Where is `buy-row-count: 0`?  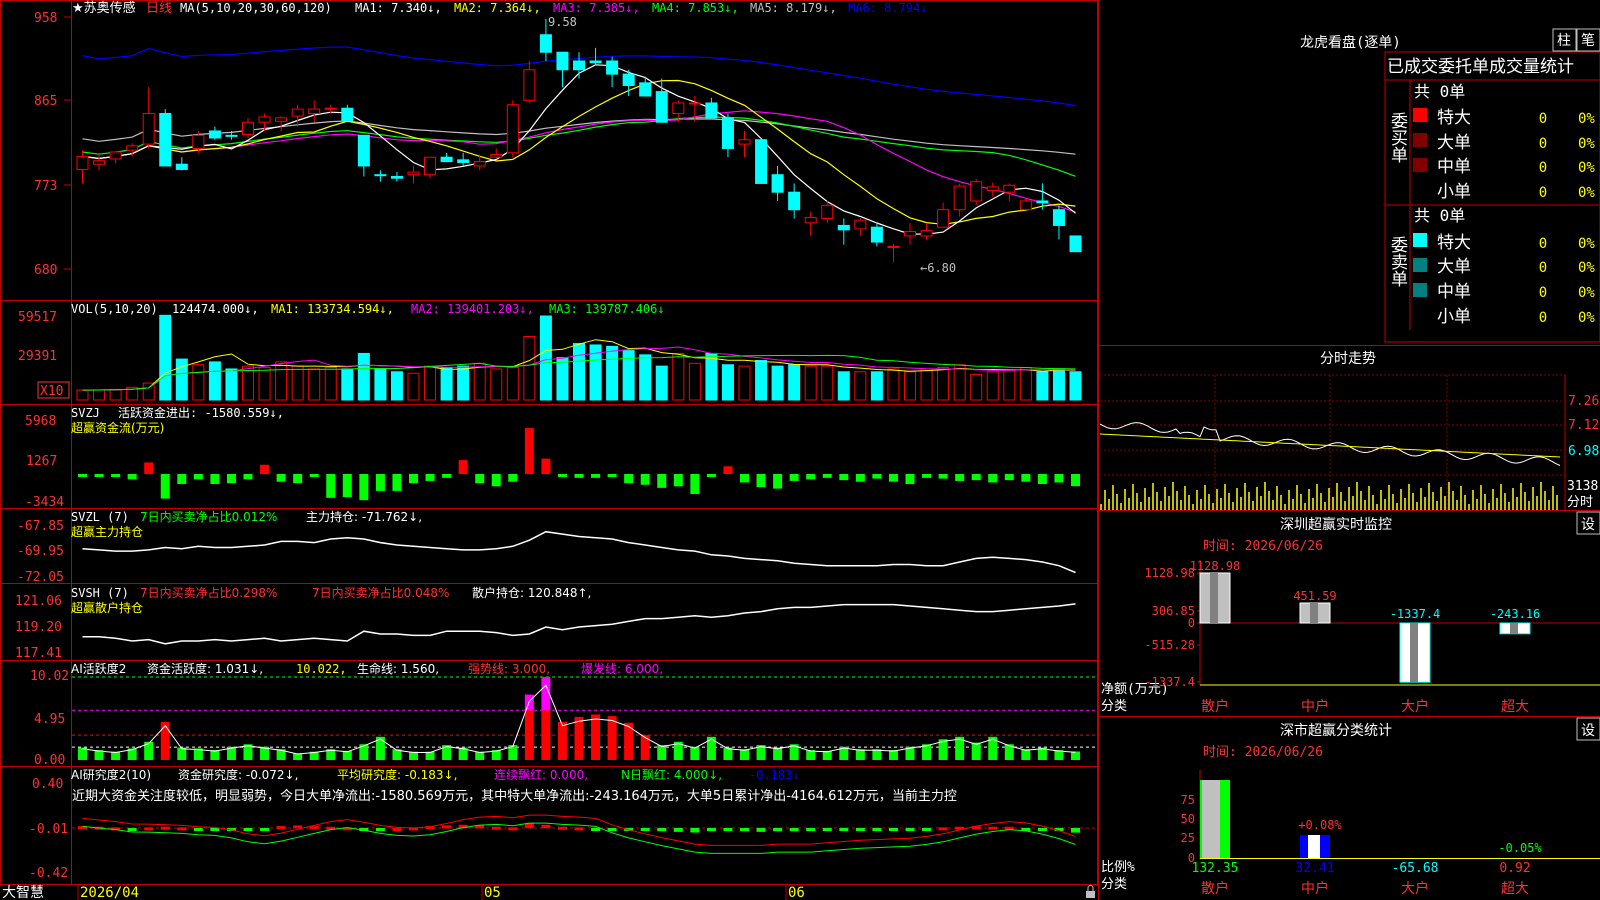 buy-row-count: 0 is located at coordinates (1543, 193).